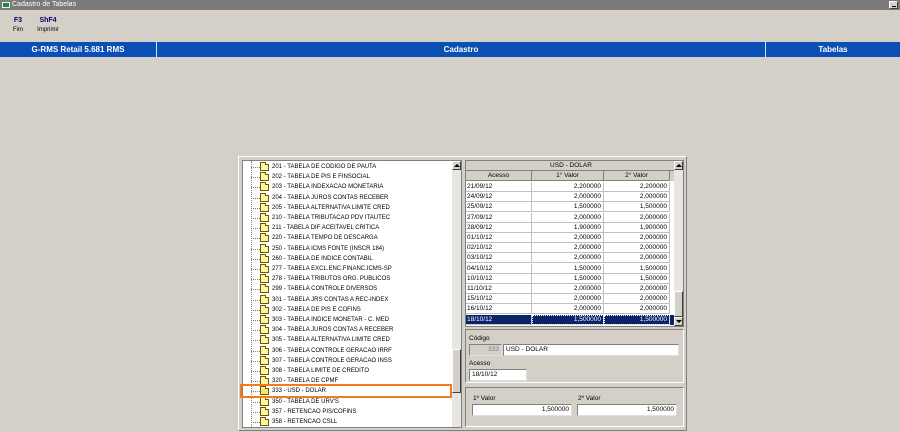  I want to click on print-button: ShF4 Imprimir, so click(48, 25).